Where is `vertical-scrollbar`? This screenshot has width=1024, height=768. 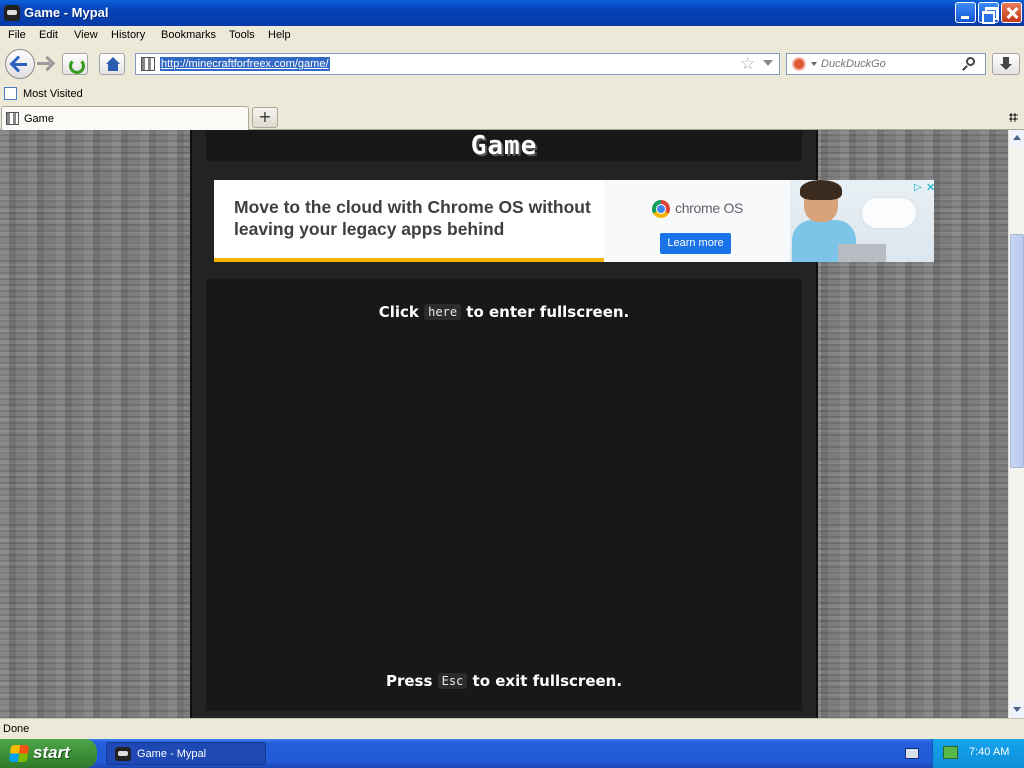 vertical-scrollbar is located at coordinates (1016, 424).